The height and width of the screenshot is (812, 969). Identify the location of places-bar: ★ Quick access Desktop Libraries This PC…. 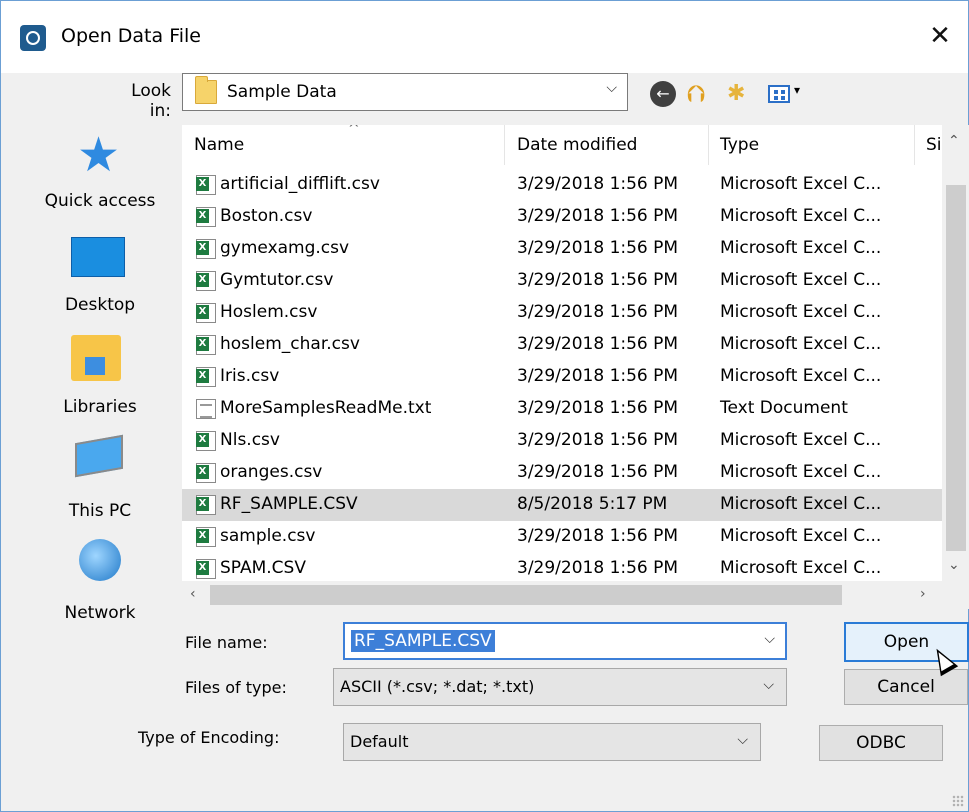
(100, 380).